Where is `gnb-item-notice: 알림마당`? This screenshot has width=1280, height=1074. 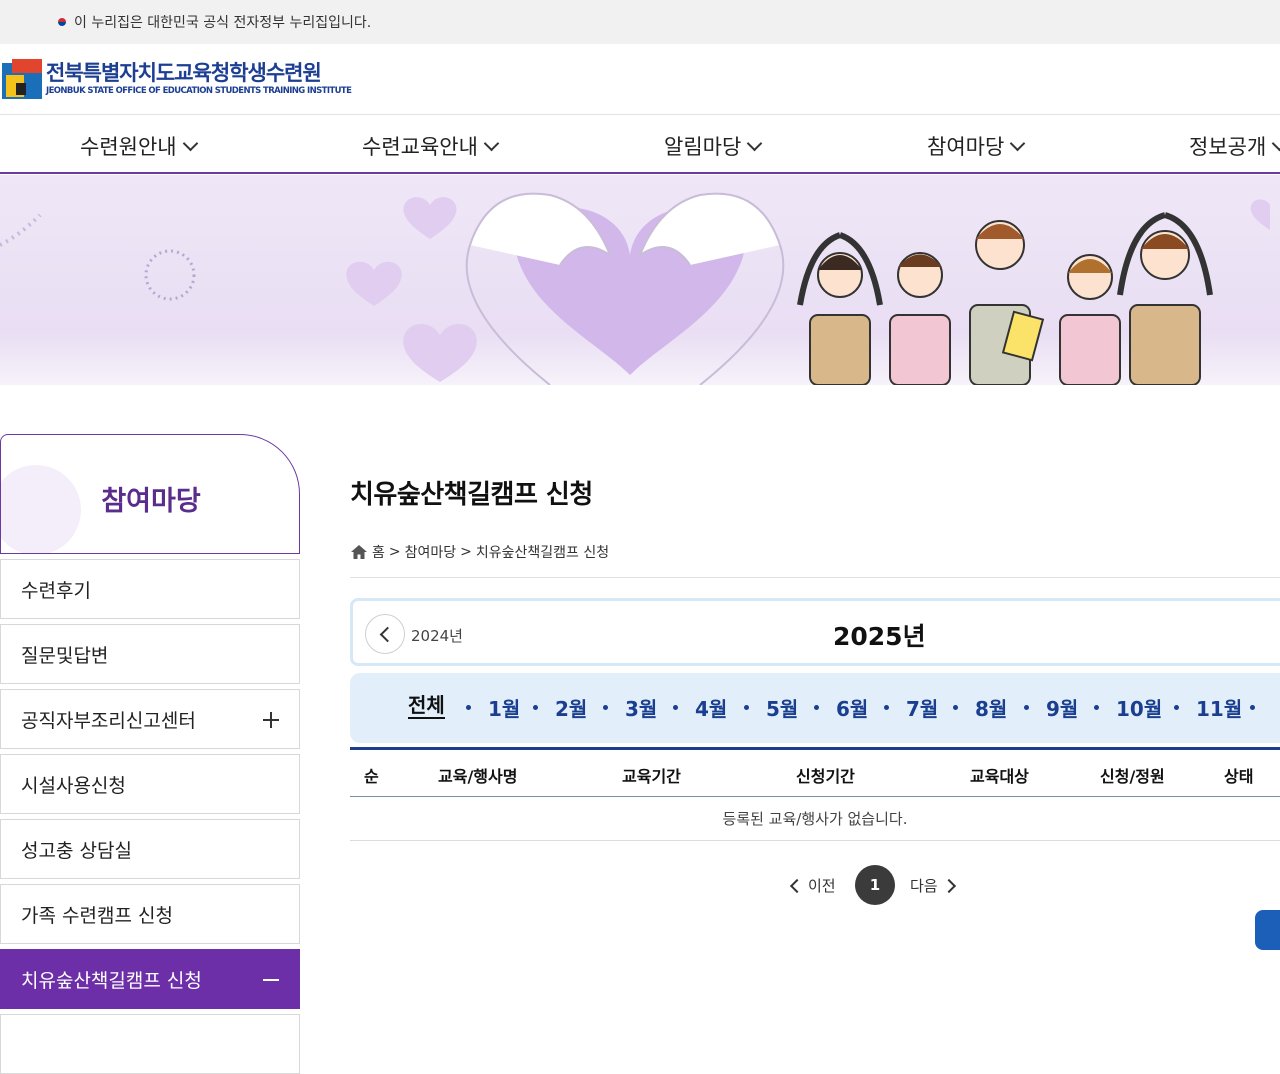
gnb-item-notice: 알림마당 is located at coordinates (713, 146).